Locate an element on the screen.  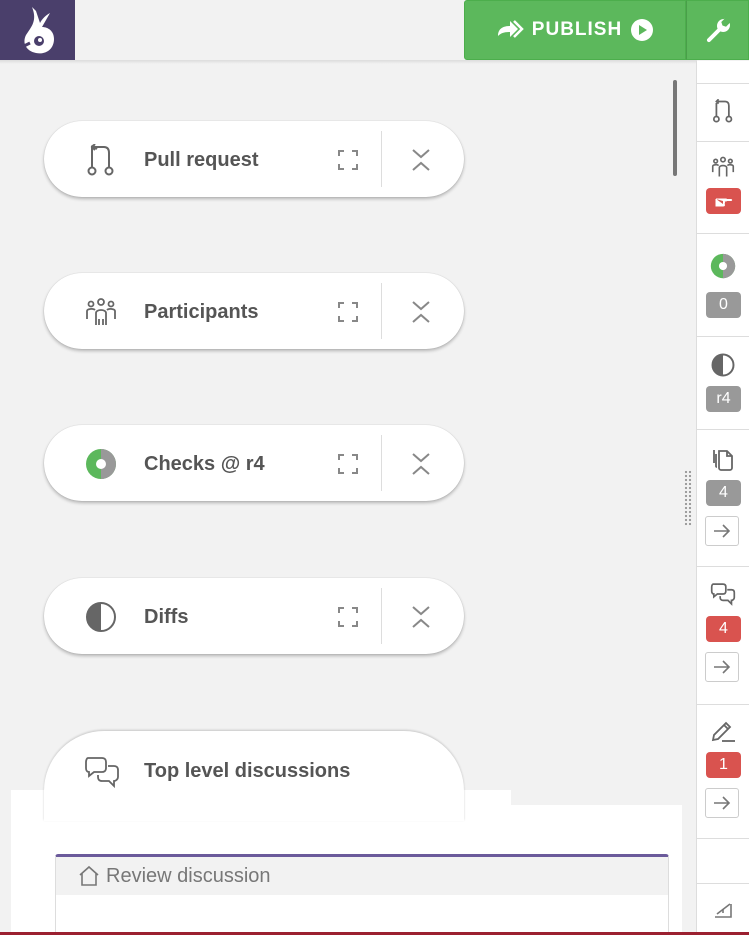
review-discussion: Review discussion is located at coordinates (362, 894).